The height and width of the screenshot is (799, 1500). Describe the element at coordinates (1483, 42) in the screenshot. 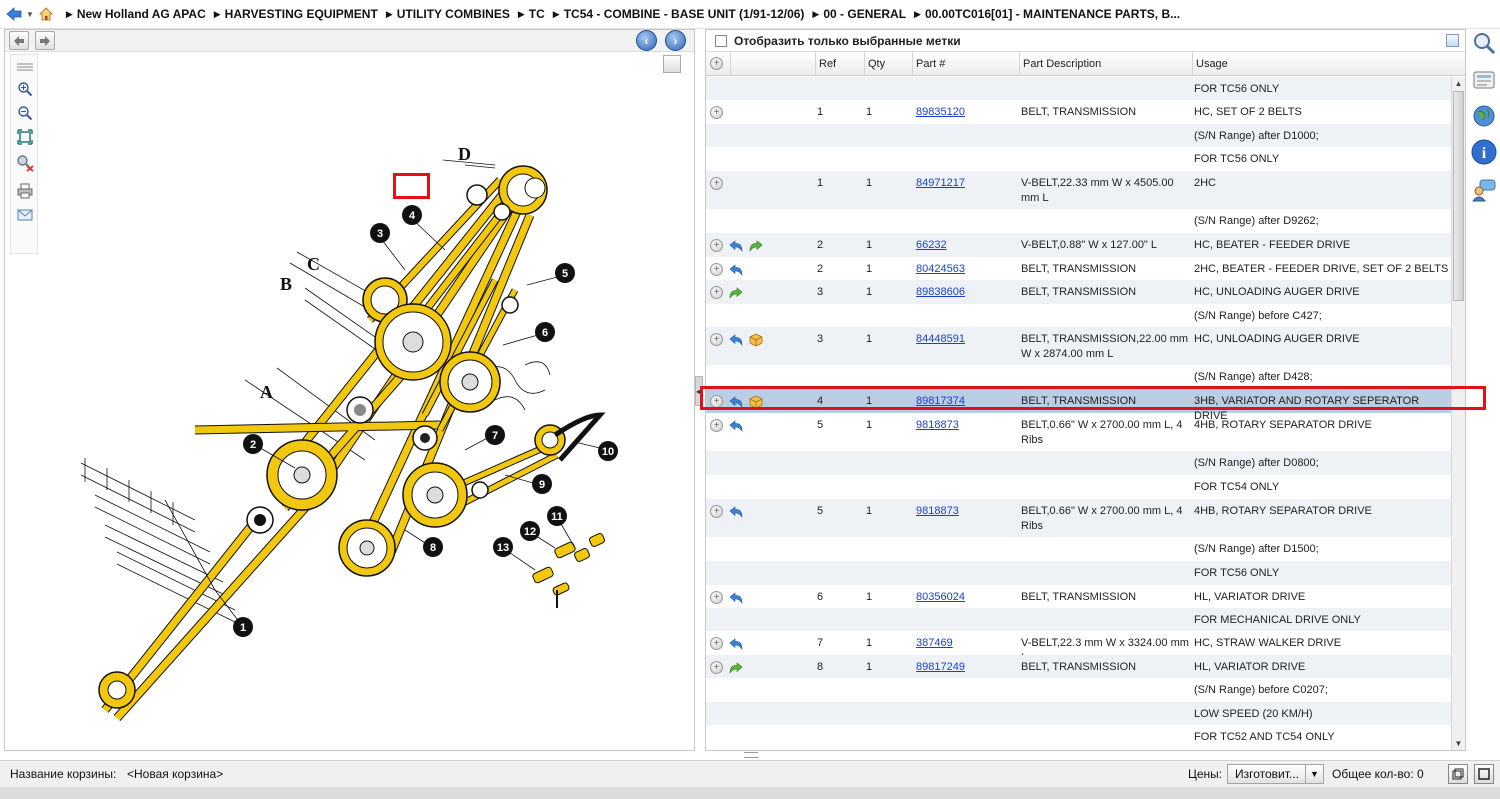

I see `search-icon` at that location.